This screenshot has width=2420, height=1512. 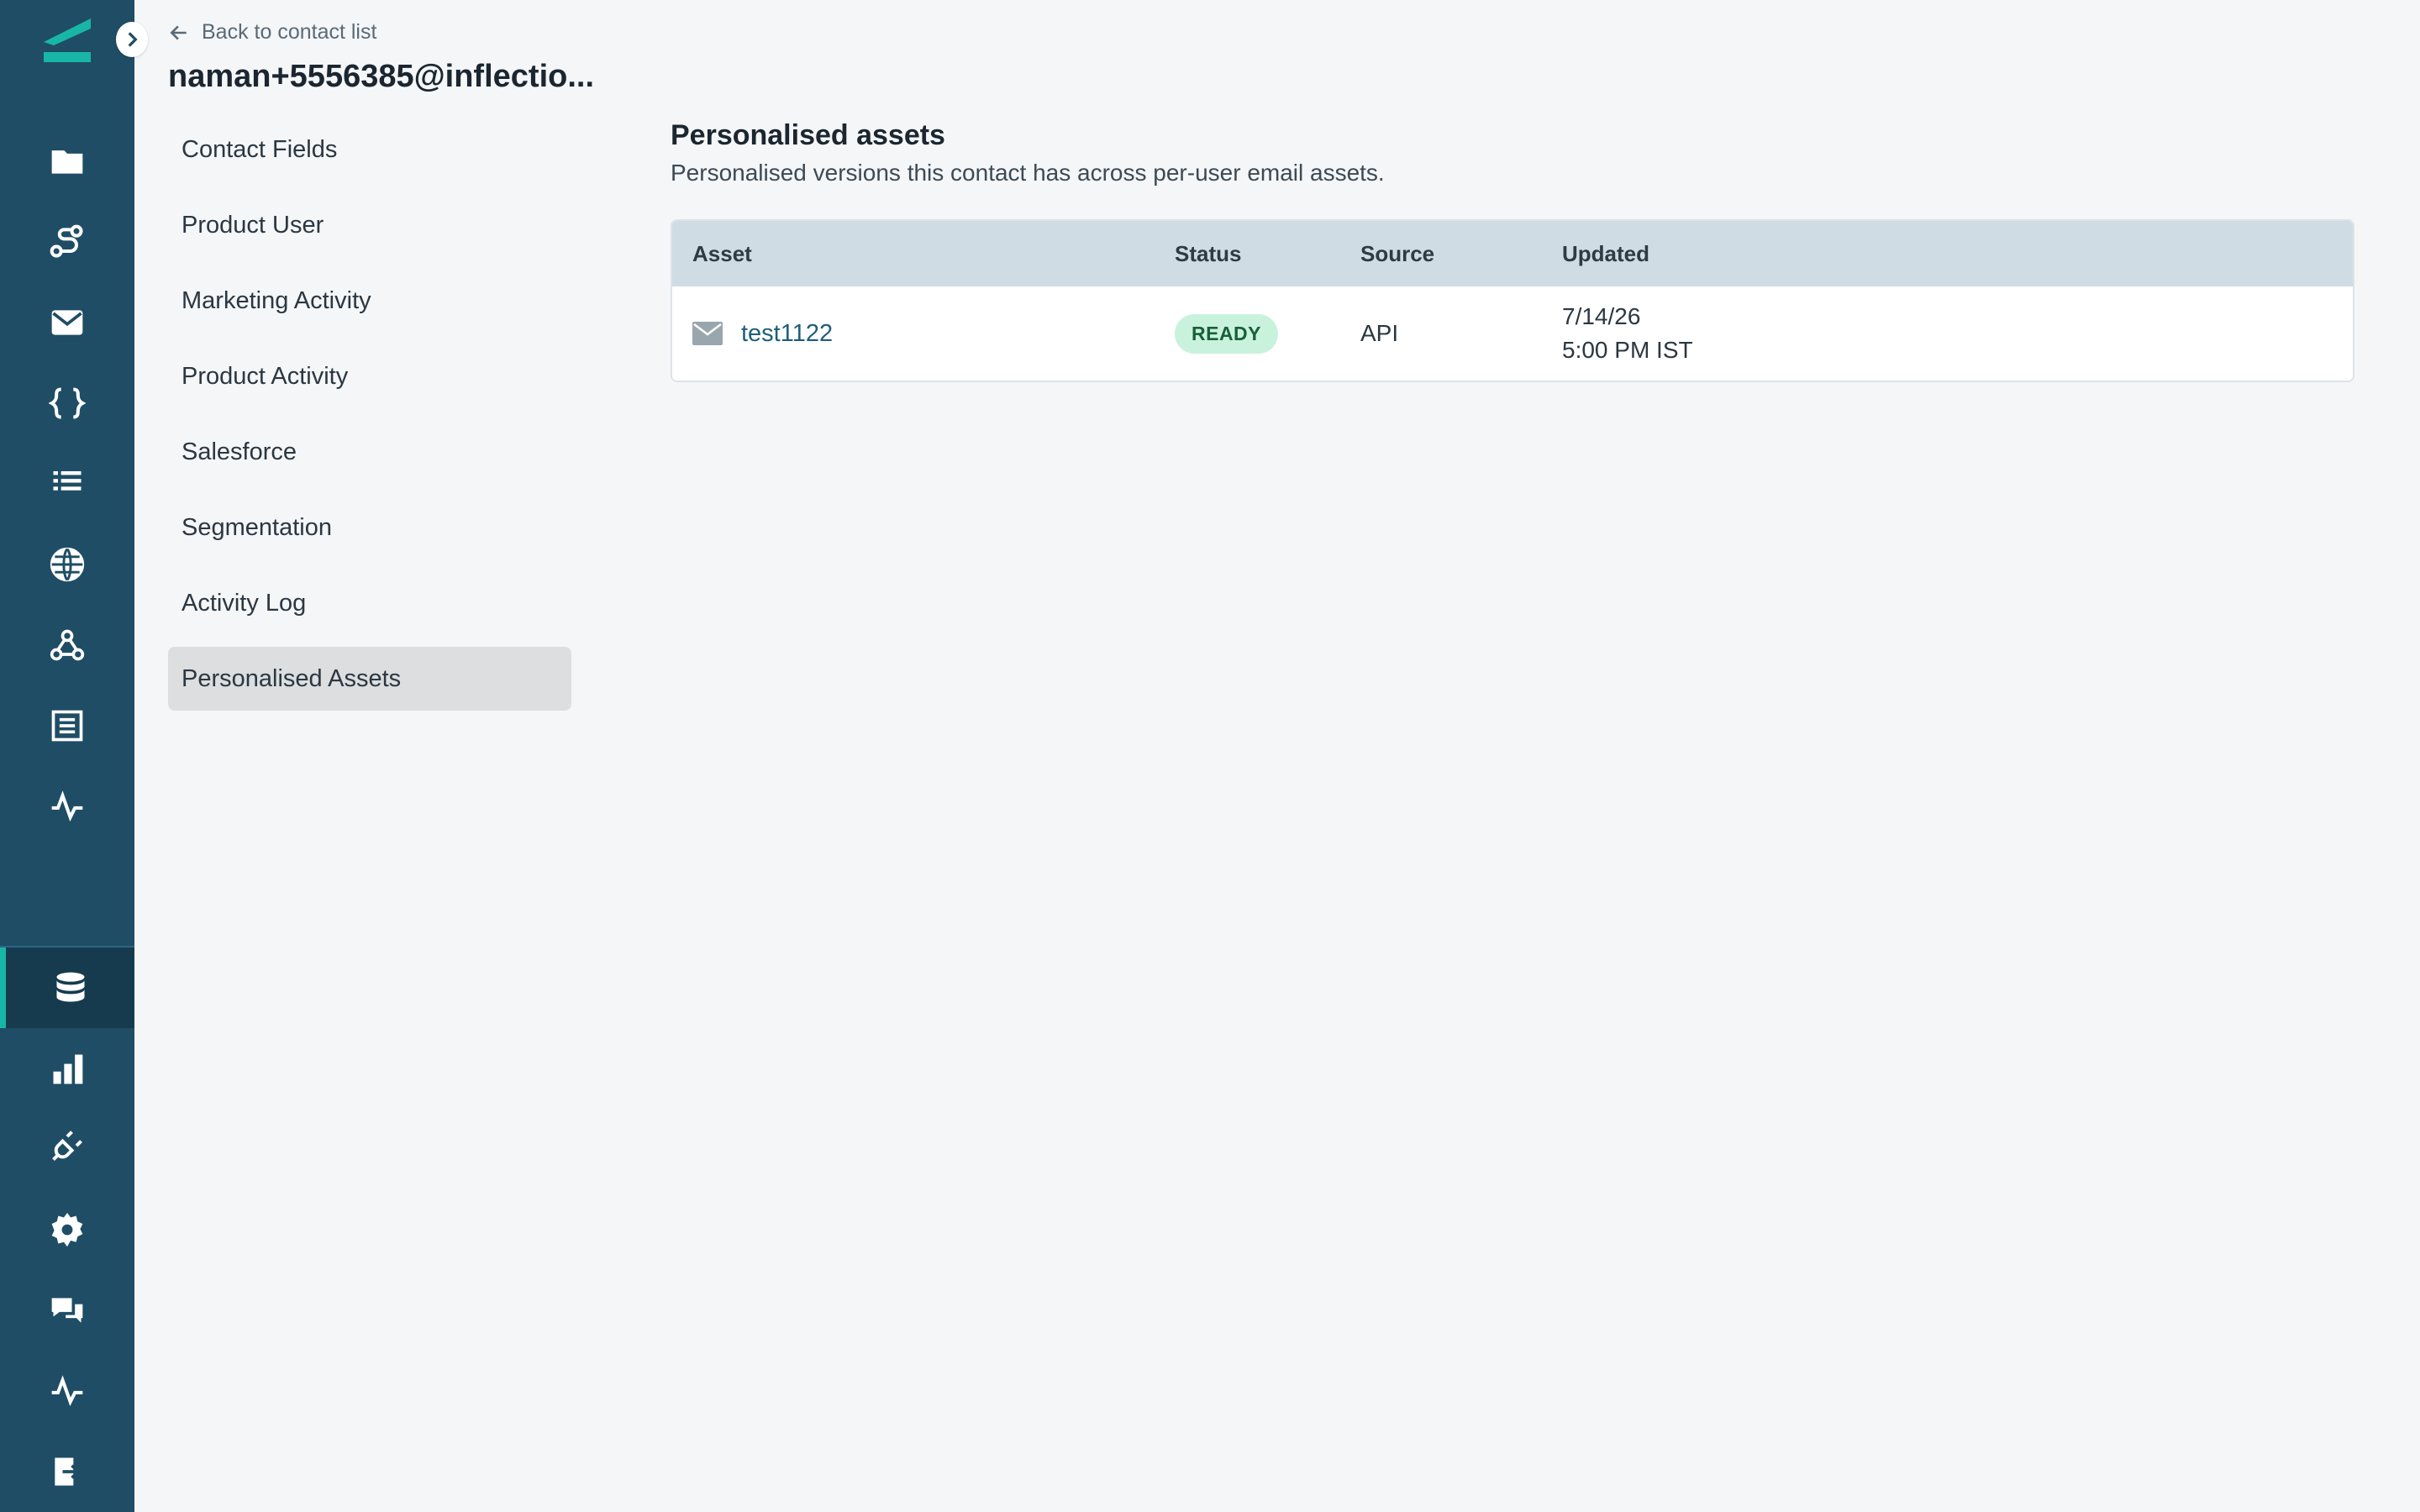 What do you see at coordinates (1512, 333) in the screenshot?
I see `table-row: test1122 READY API 7/14/26 5:00 PM IST` at bounding box center [1512, 333].